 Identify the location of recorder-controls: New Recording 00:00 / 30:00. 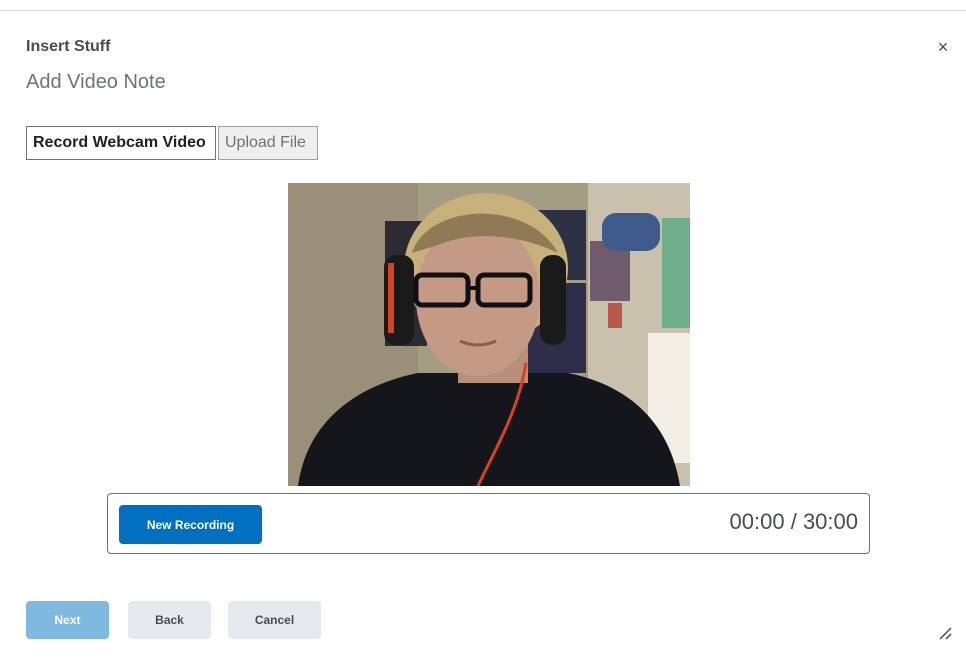
(488, 523).